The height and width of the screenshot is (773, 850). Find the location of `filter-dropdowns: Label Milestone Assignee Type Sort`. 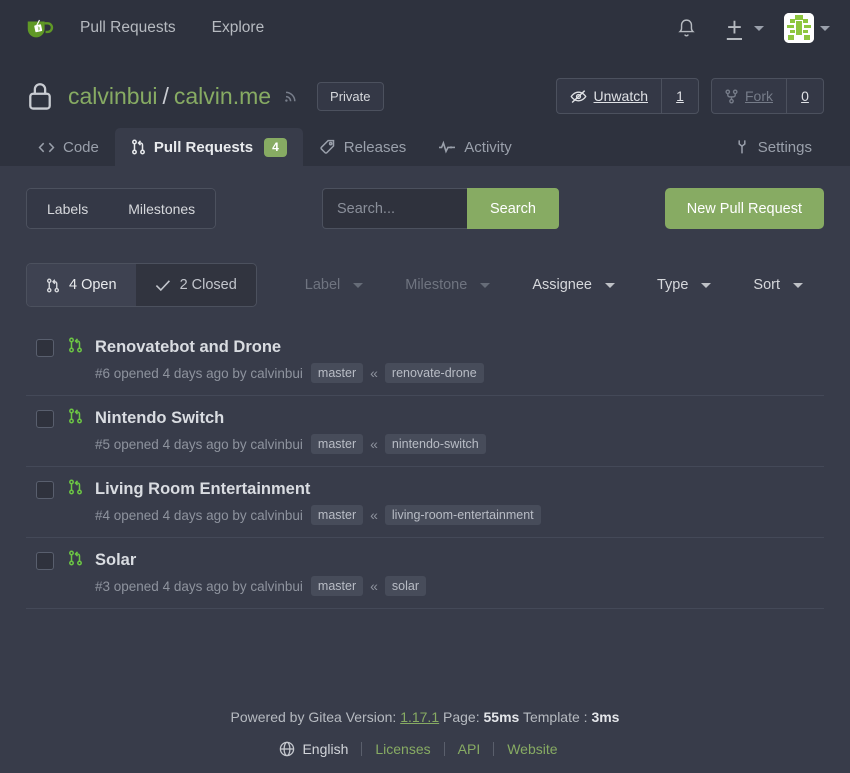

filter-dropdowns: Label Milestone Assignee Type Sort is located at coordinates (554, 285).